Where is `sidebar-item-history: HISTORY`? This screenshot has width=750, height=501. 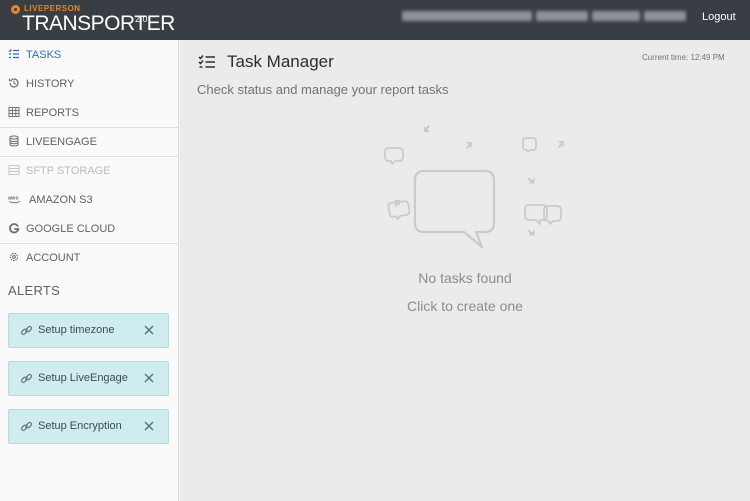
sidebar-item-history: HISTORY is located at coordinates (89, 83).